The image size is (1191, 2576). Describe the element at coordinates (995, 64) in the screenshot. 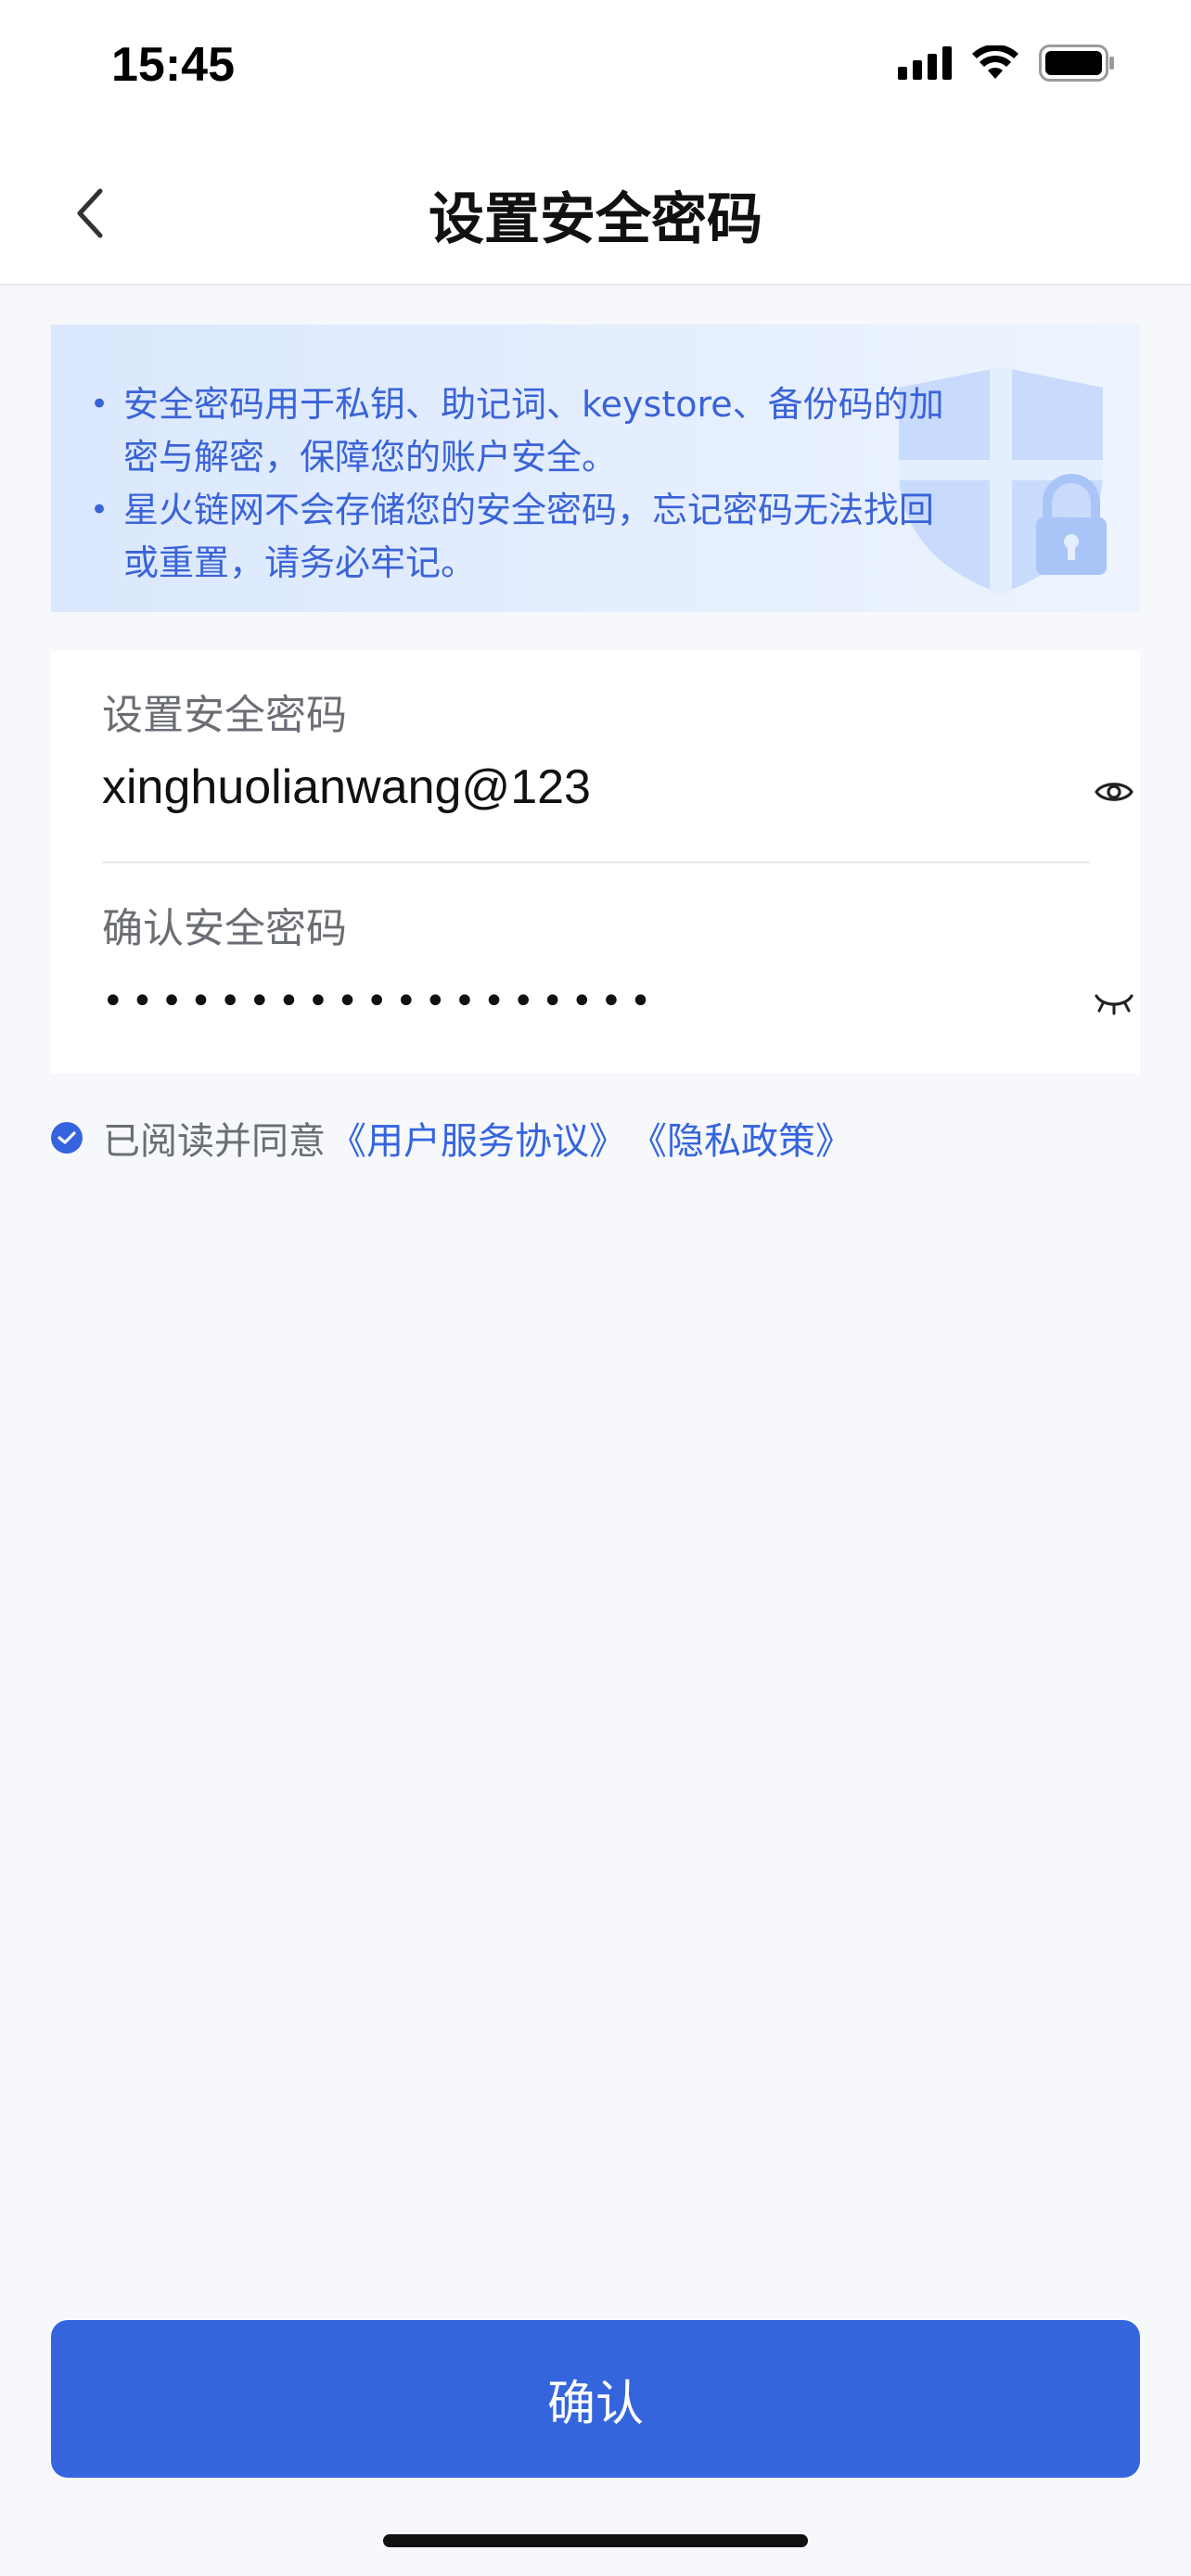

I see `wifi-icon` at that location.